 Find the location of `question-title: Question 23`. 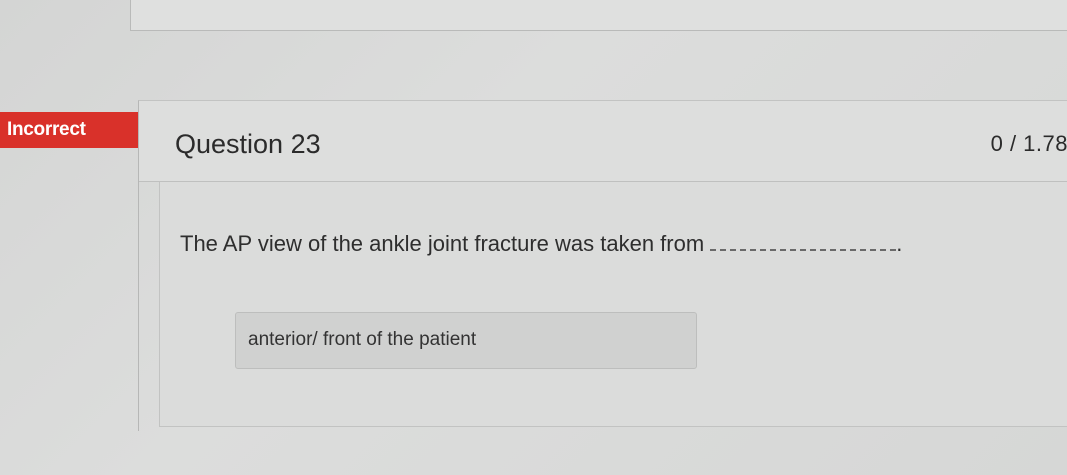

question-title: Question 23 is located at coordinates (248, 144).